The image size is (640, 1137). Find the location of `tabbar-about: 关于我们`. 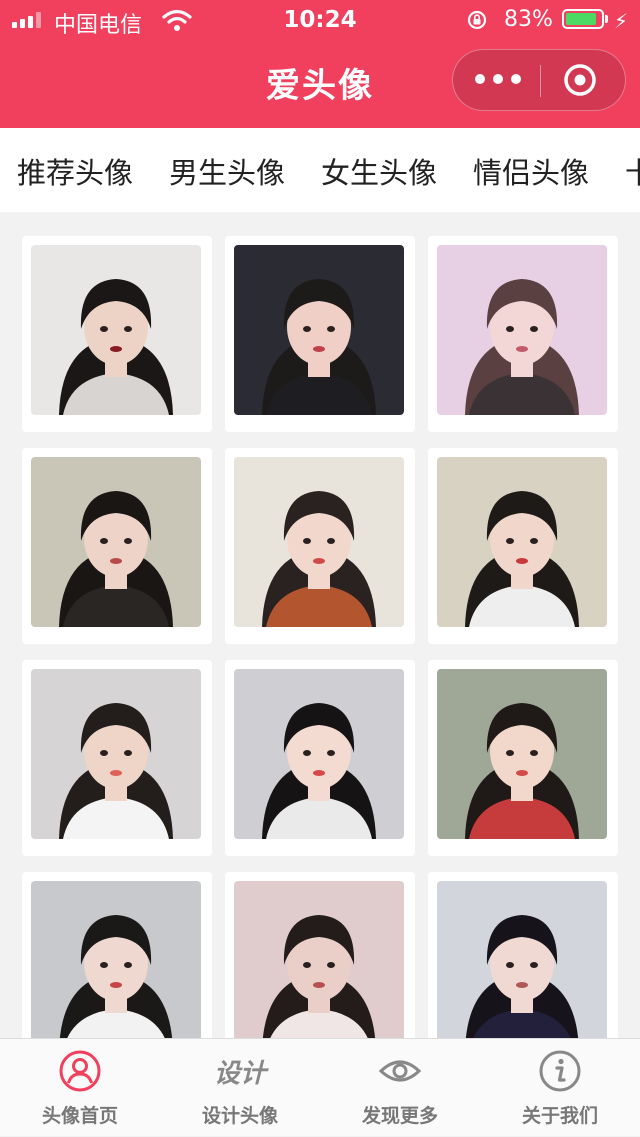

tabbar-about: 关于我们 is located at coordinates (560, 1088).